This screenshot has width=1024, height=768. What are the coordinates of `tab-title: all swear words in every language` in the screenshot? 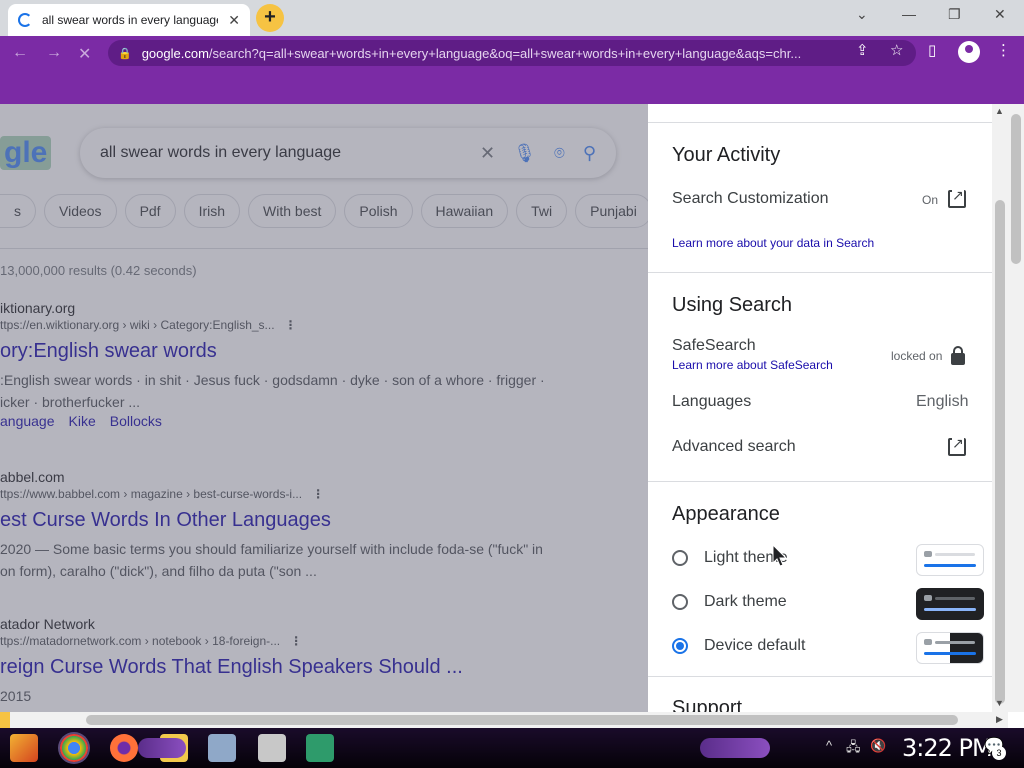 It's located at (130, 20).